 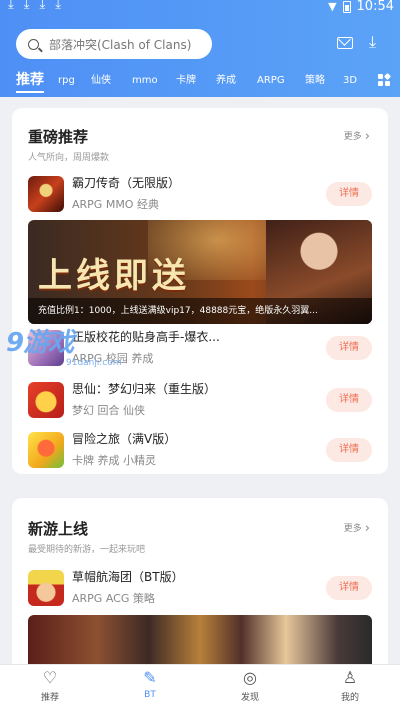 I want to click on tab-cultivate: 养成, so click(x=226, y=81).